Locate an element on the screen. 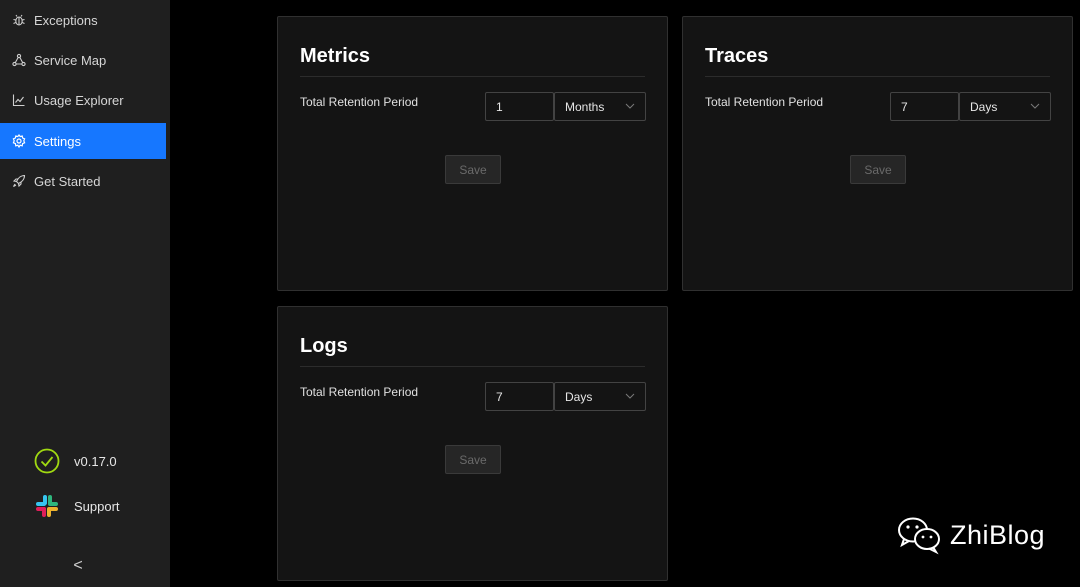 The image size is (1080, 587). version-indicator: v0.17.0 is located at coordinates (75, 461).